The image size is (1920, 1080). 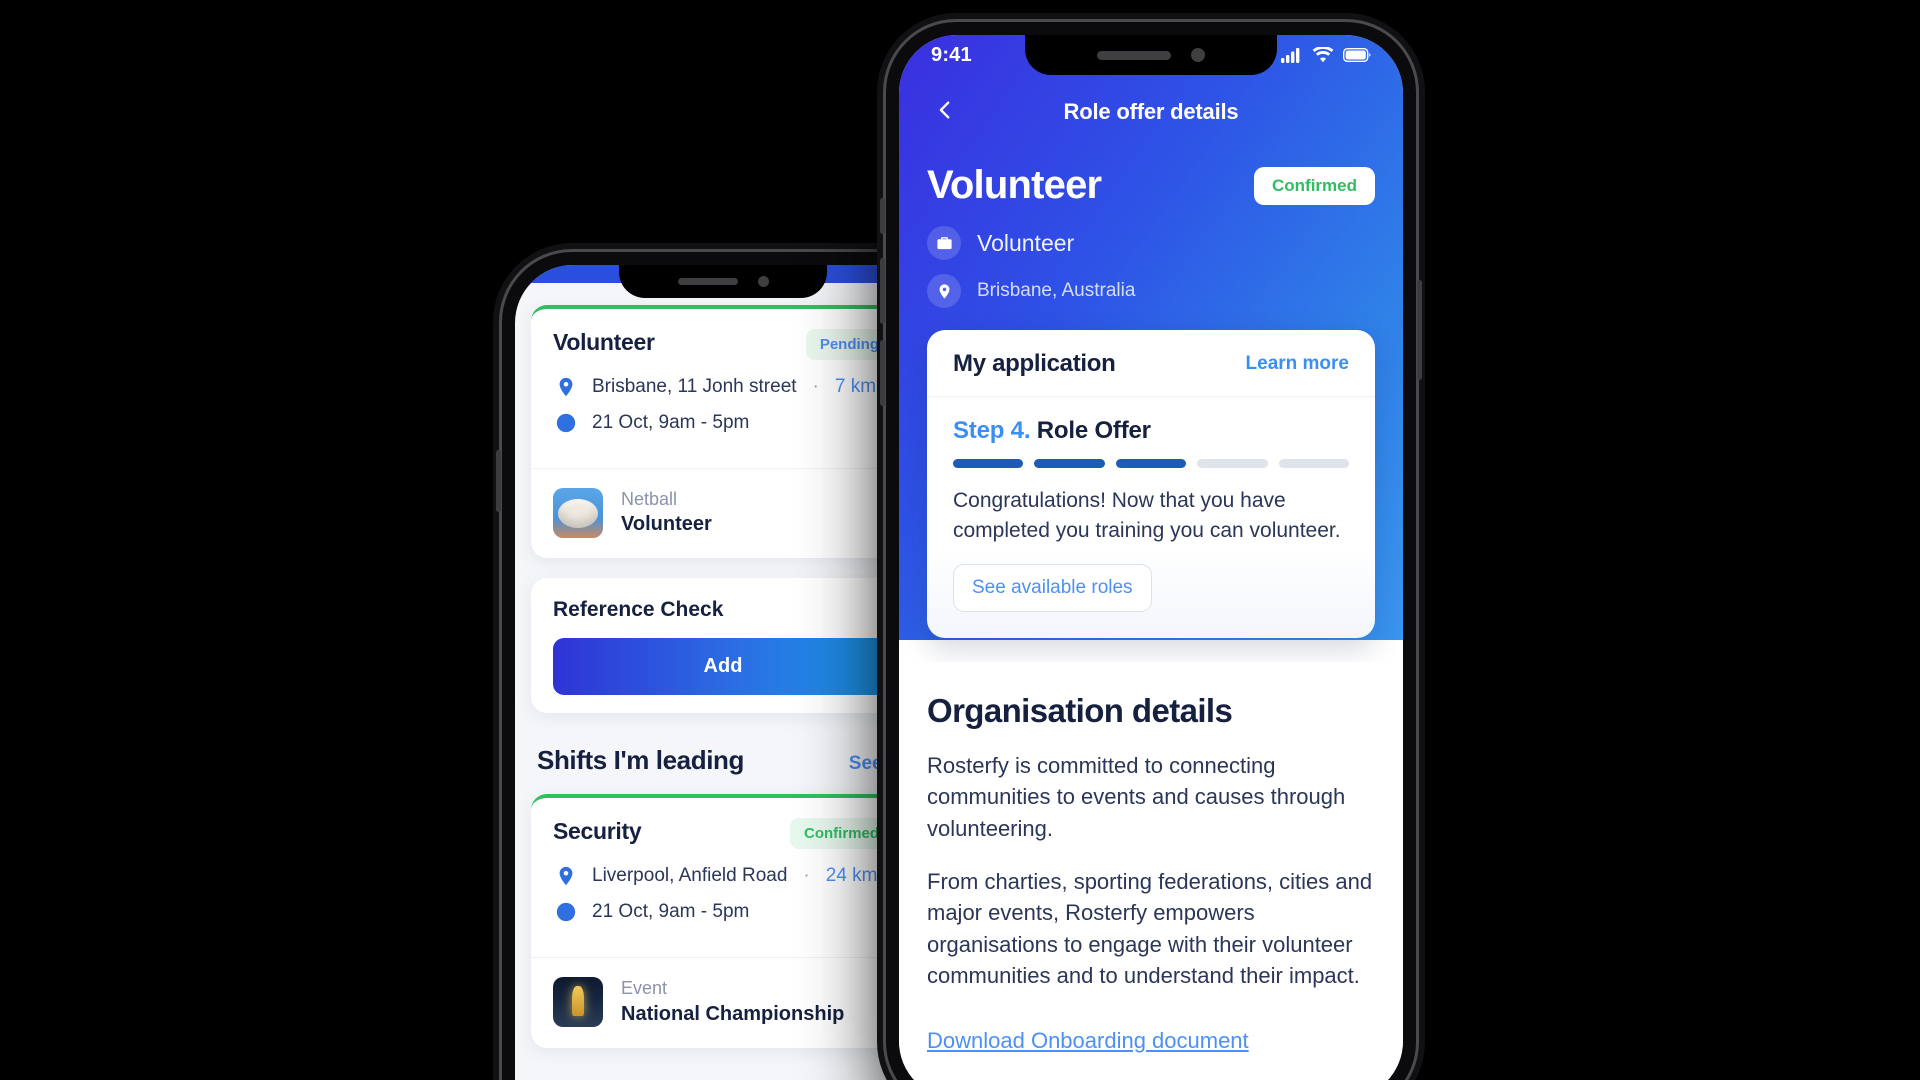 What do you see at coordinates (644, 988) in the screenshot?
I see `security-org-label: Event` at bounding box center [644, 988].